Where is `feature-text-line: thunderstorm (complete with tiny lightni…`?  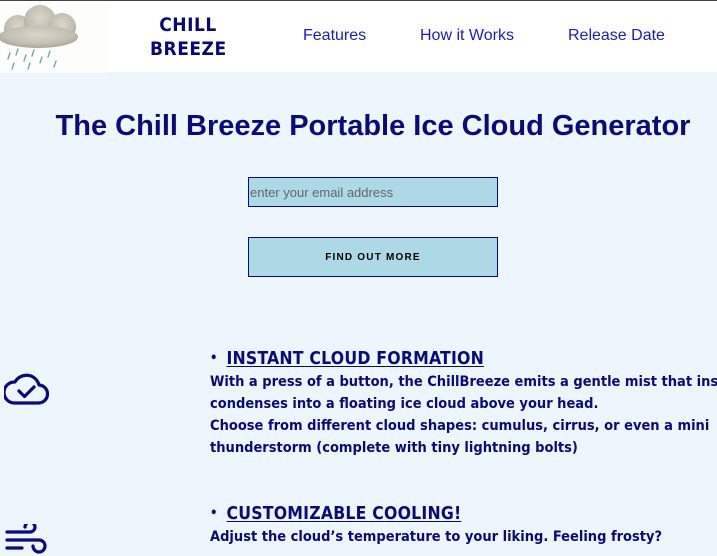
feature-text-line: thunderstorm (complete with tiny lightni… is located at coordinates (394, 448).